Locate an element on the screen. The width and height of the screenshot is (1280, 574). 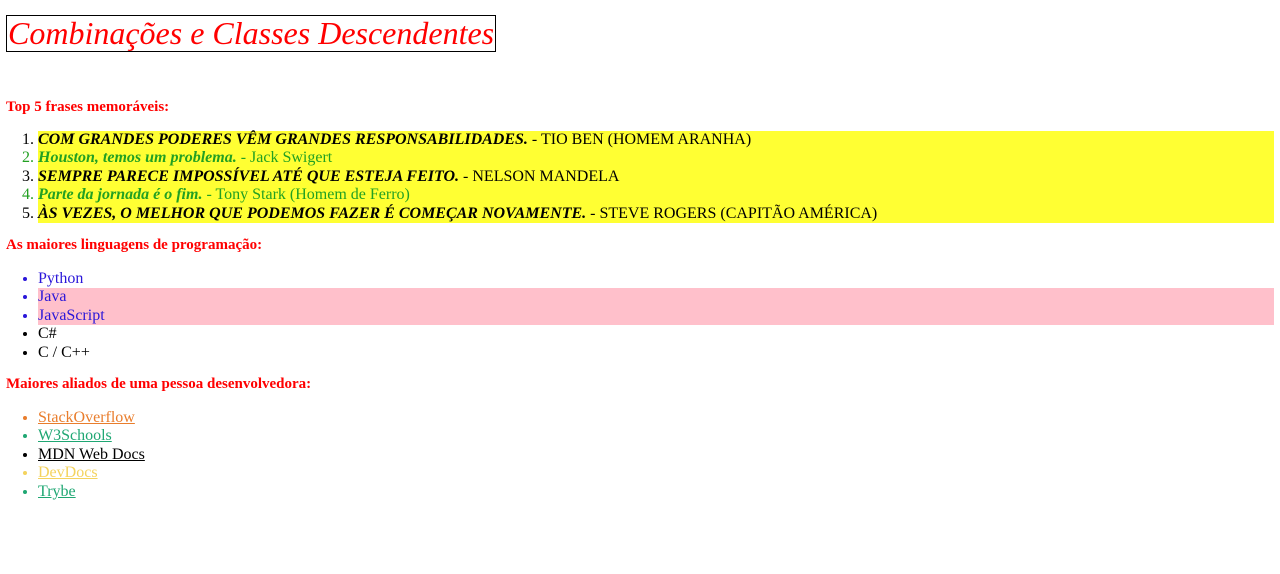
ally-item-trybe: Trybe is located at coordinates (656, 492).